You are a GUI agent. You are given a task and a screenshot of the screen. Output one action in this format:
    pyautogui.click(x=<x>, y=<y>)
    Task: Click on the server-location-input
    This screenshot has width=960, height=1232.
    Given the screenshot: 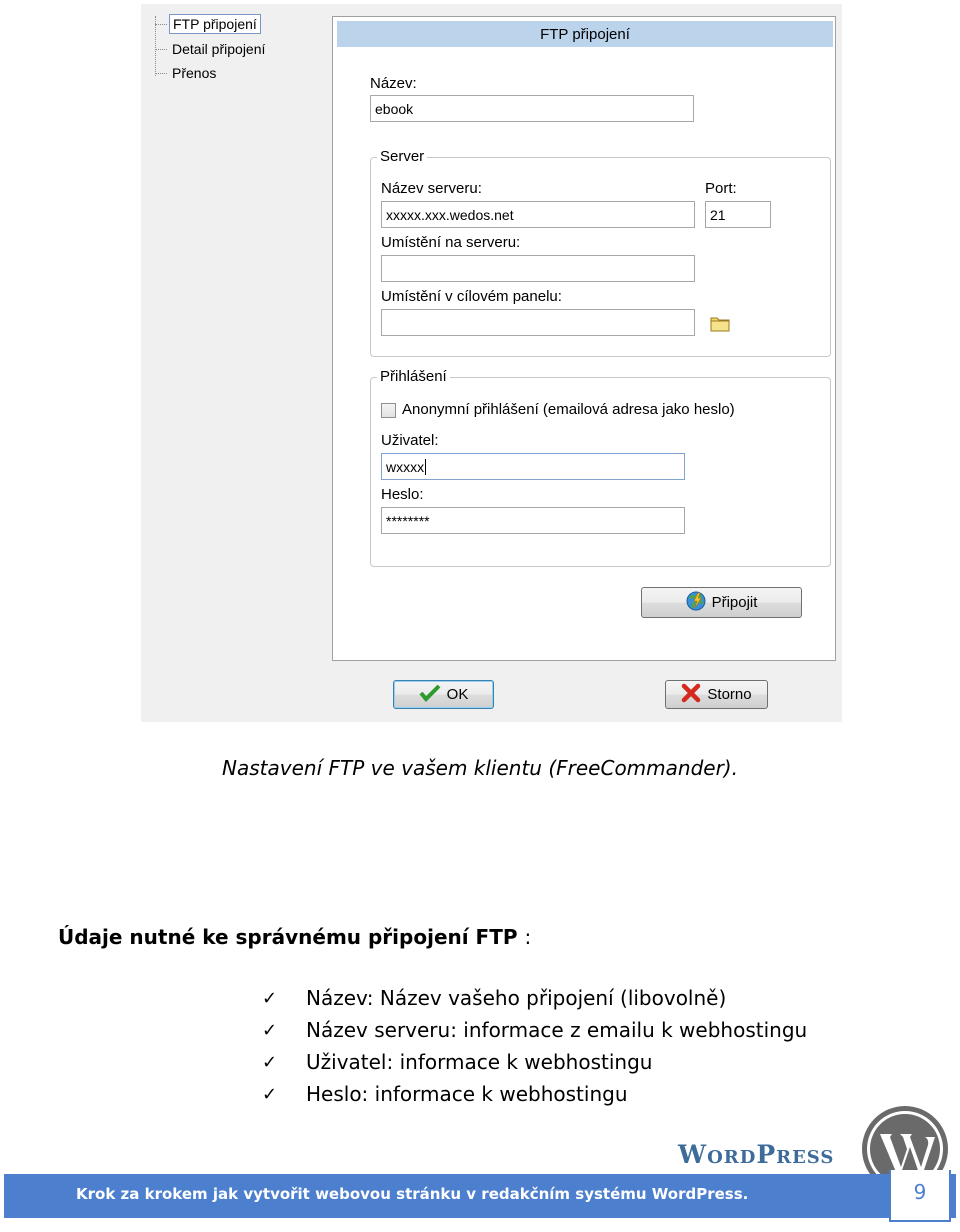 What is the action you would take?
    pyautogui.click(x=538, y=268)
    